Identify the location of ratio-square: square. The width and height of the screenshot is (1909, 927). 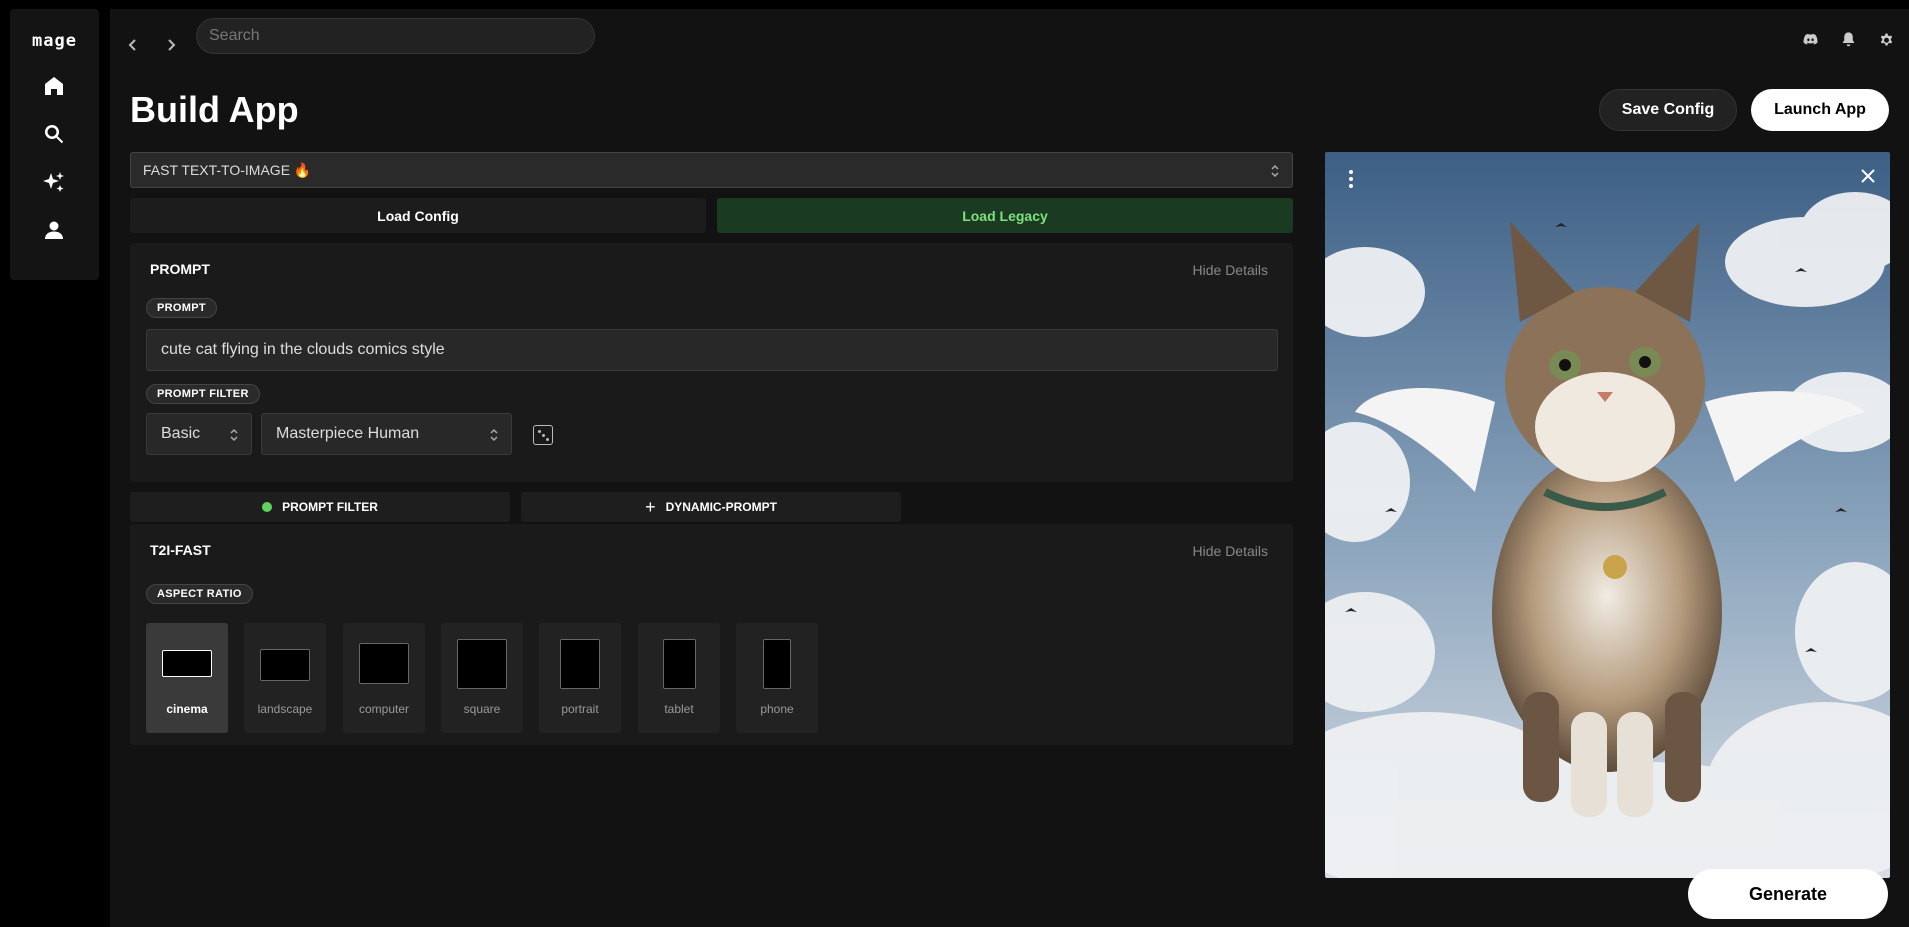
(482, 678).